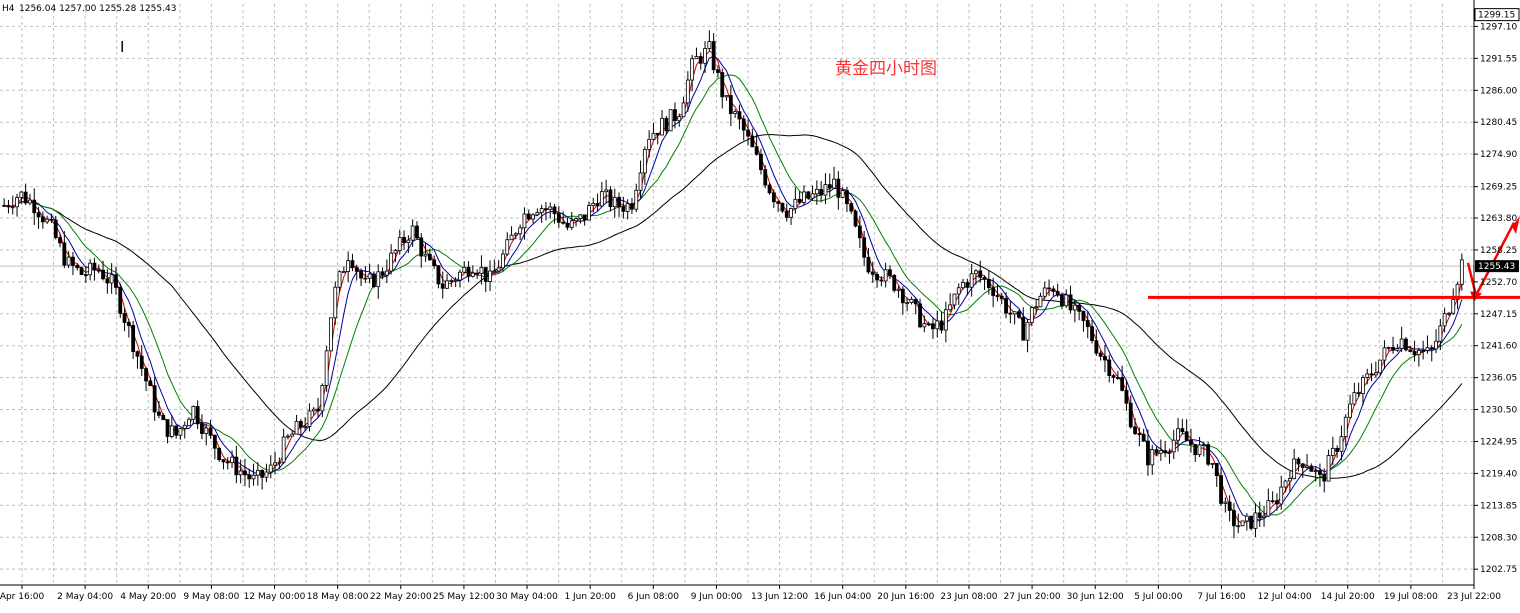 This screenshot has width=1520, height=613. Describe the element at coordinates (779, 597) in the screenshot. I see `x-tick-label: 13 Jun 12:00` at that location.